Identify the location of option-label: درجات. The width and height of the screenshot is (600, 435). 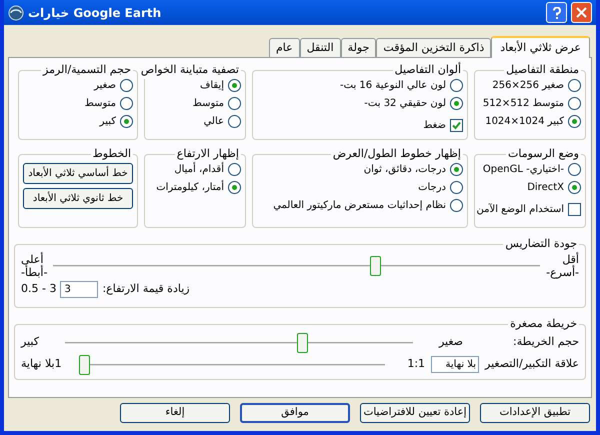
(432, 188).